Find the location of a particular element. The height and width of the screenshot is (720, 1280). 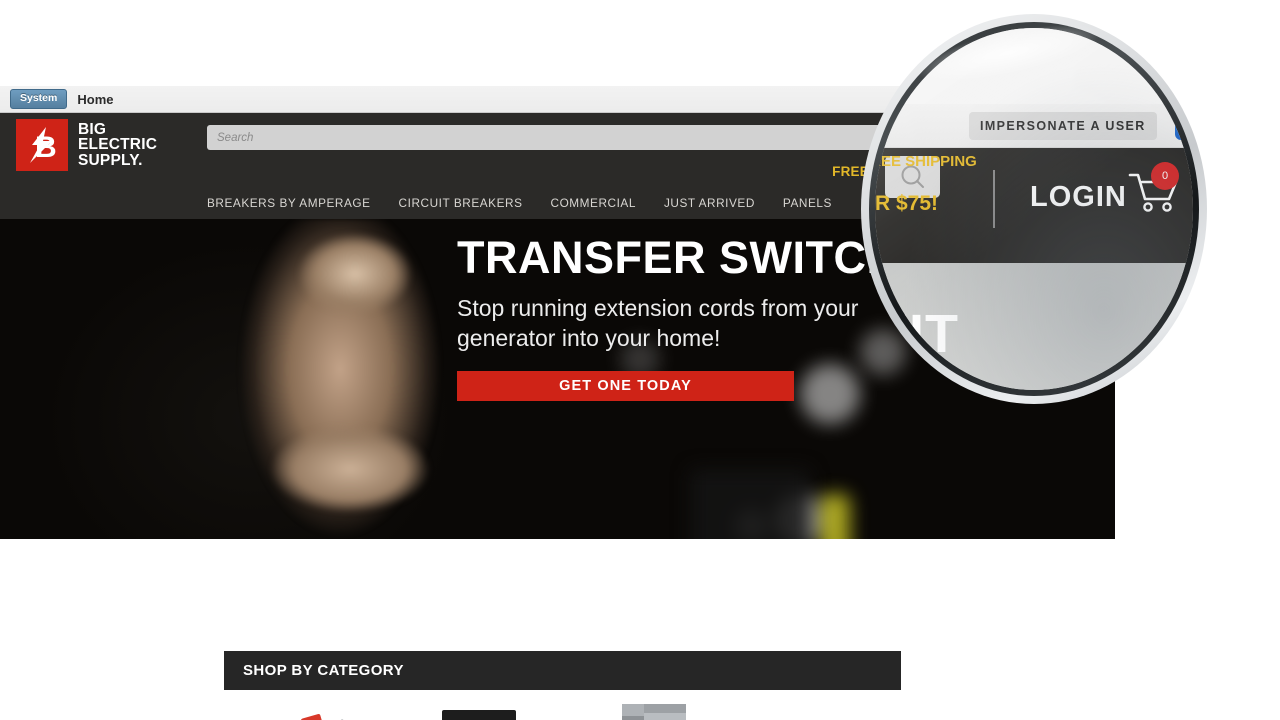

cart-count-badge: 0 is located at coordinates (1105, 171).